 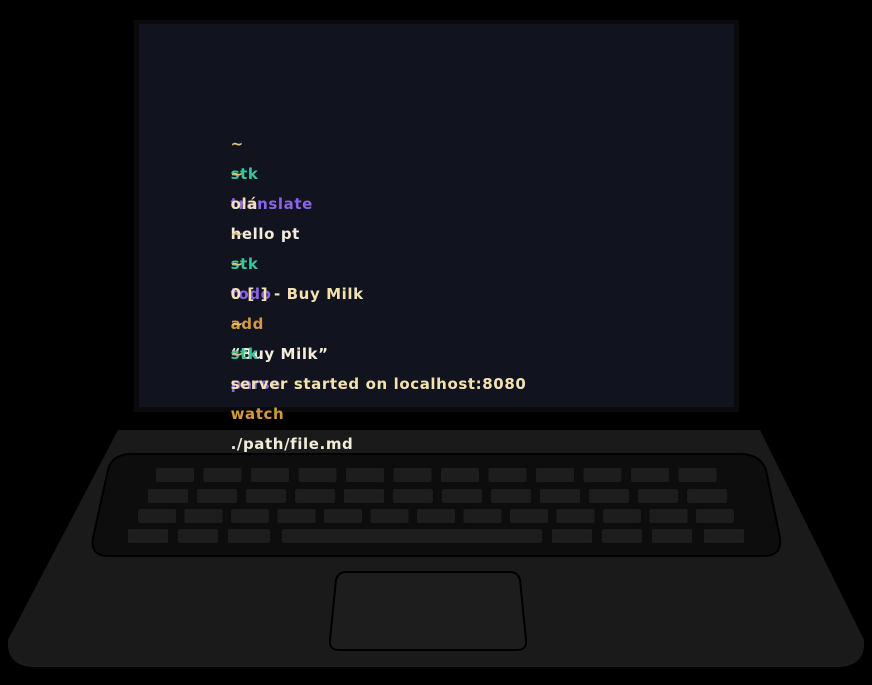 I want to click on subcommand-action: watch, so click(x=257, y=414).